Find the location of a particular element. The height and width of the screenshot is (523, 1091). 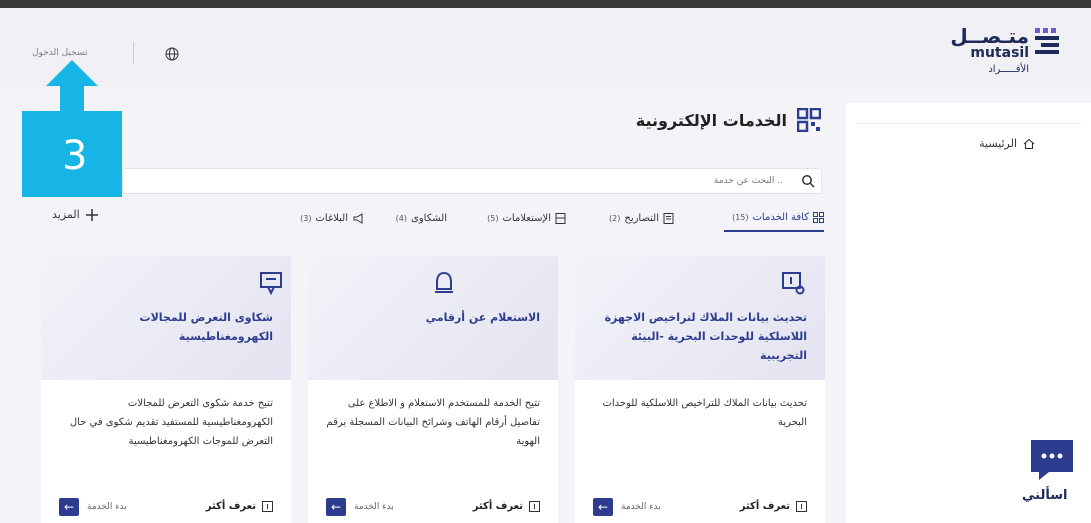

card-title: شكاوى التعرض للمجالات الكهرومغناطيسية is located at coordinates (206, 327).